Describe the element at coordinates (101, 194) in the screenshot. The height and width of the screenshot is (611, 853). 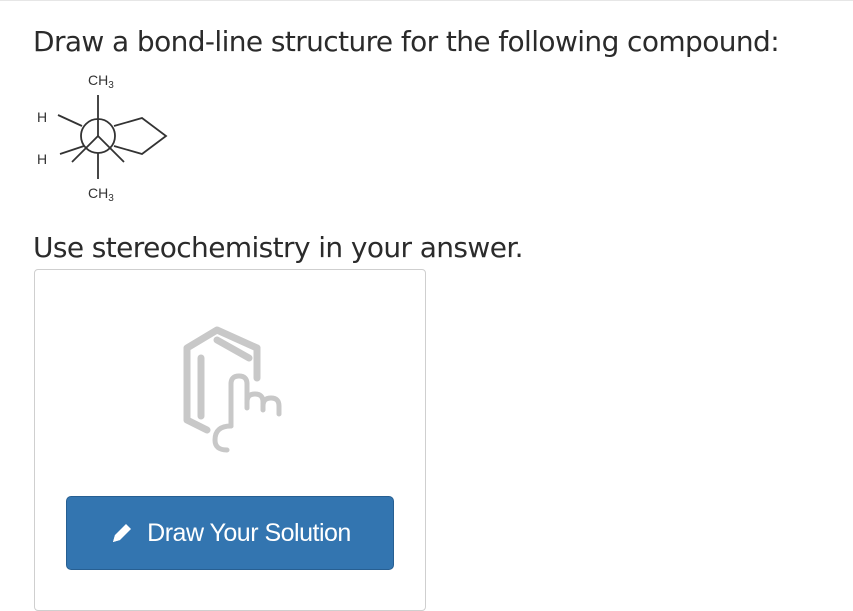
I see `ch3-bottom-label: CH3` at that location.